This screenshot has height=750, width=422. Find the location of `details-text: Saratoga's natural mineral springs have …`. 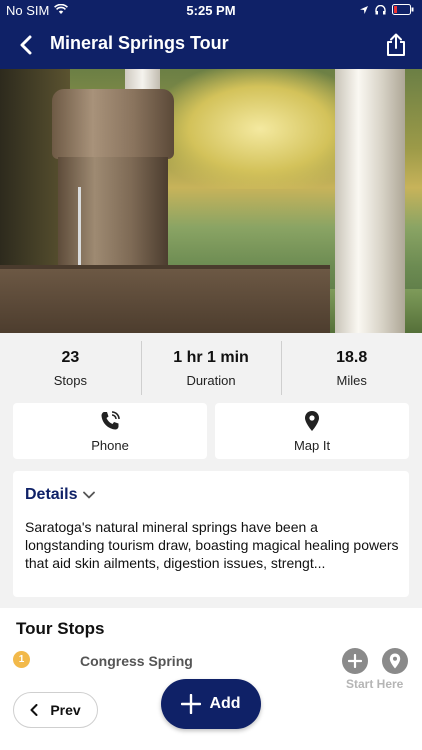

details-text: Saratoga's natural mineral springs have … is located at coordinates (212, 545).